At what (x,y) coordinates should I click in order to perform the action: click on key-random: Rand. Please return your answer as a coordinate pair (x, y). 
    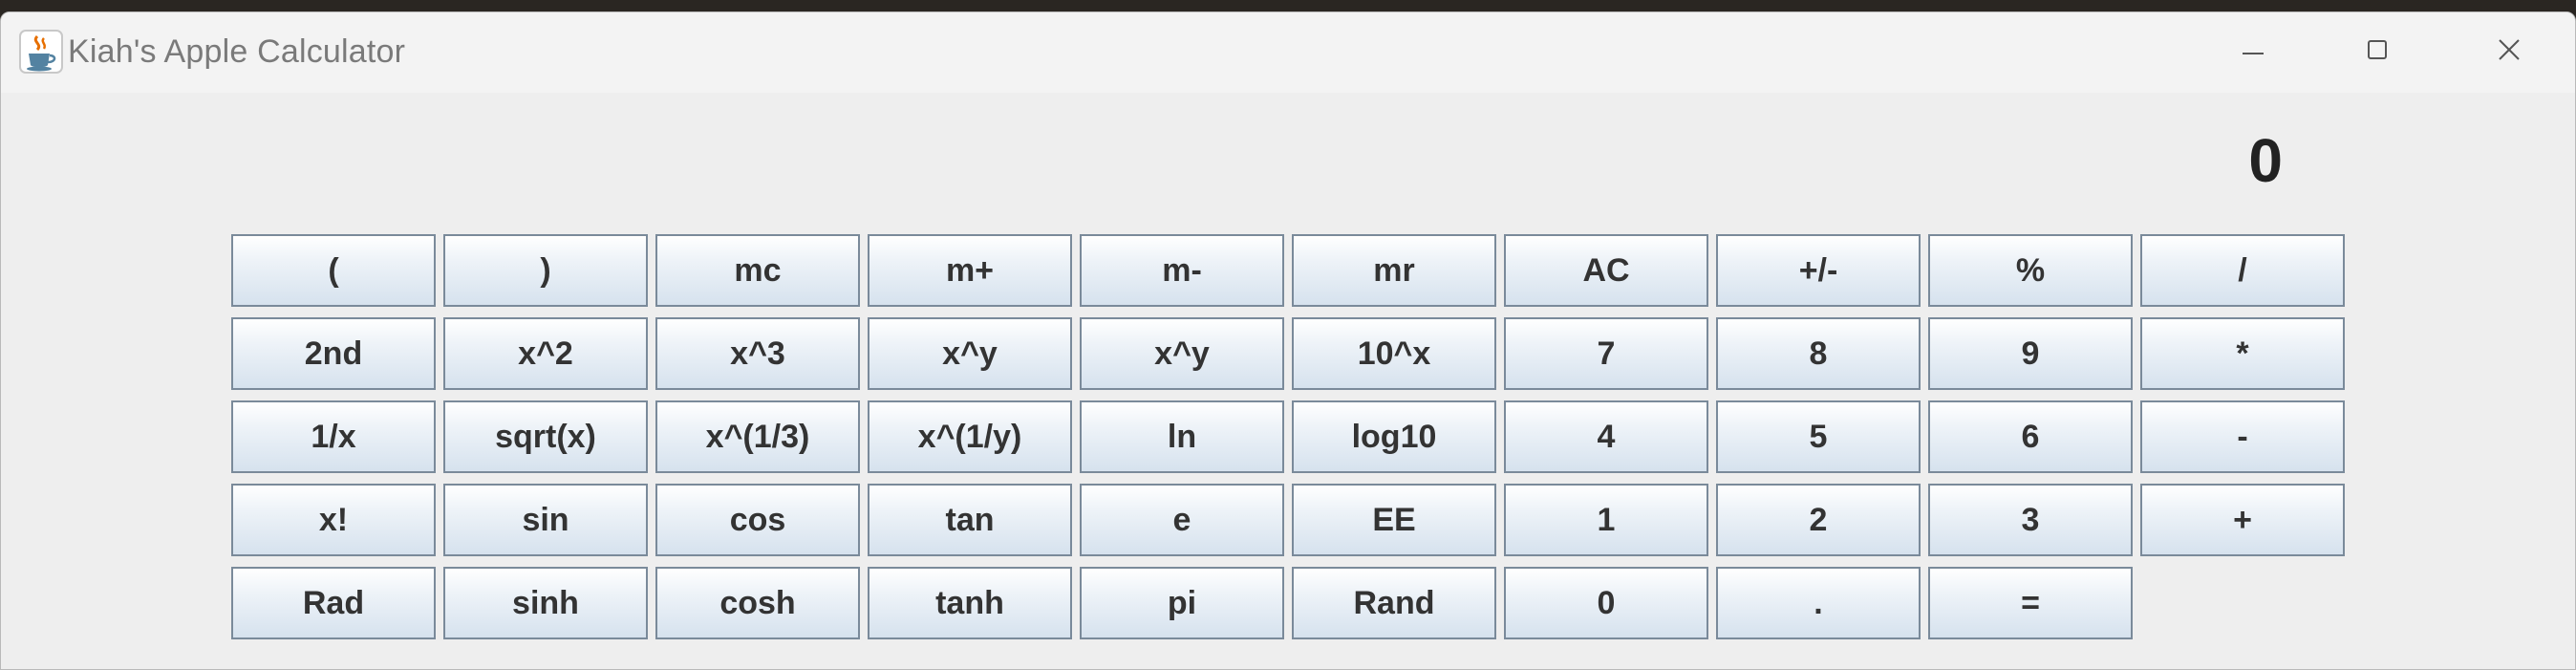
    Looking at the image, I should click on (1394, 603).